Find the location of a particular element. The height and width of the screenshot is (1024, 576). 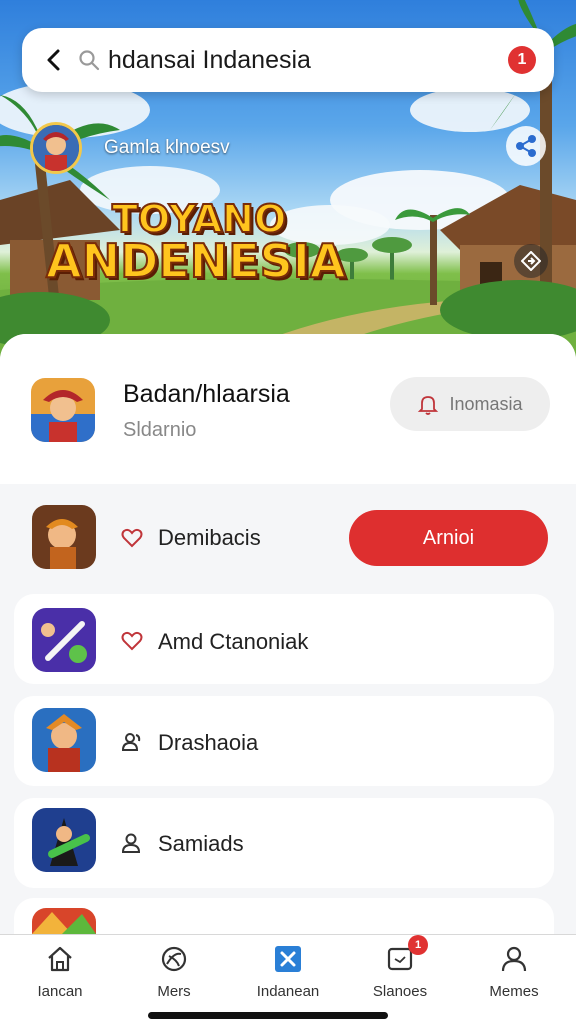

x-square-icon is located at coordinates (288, 959).